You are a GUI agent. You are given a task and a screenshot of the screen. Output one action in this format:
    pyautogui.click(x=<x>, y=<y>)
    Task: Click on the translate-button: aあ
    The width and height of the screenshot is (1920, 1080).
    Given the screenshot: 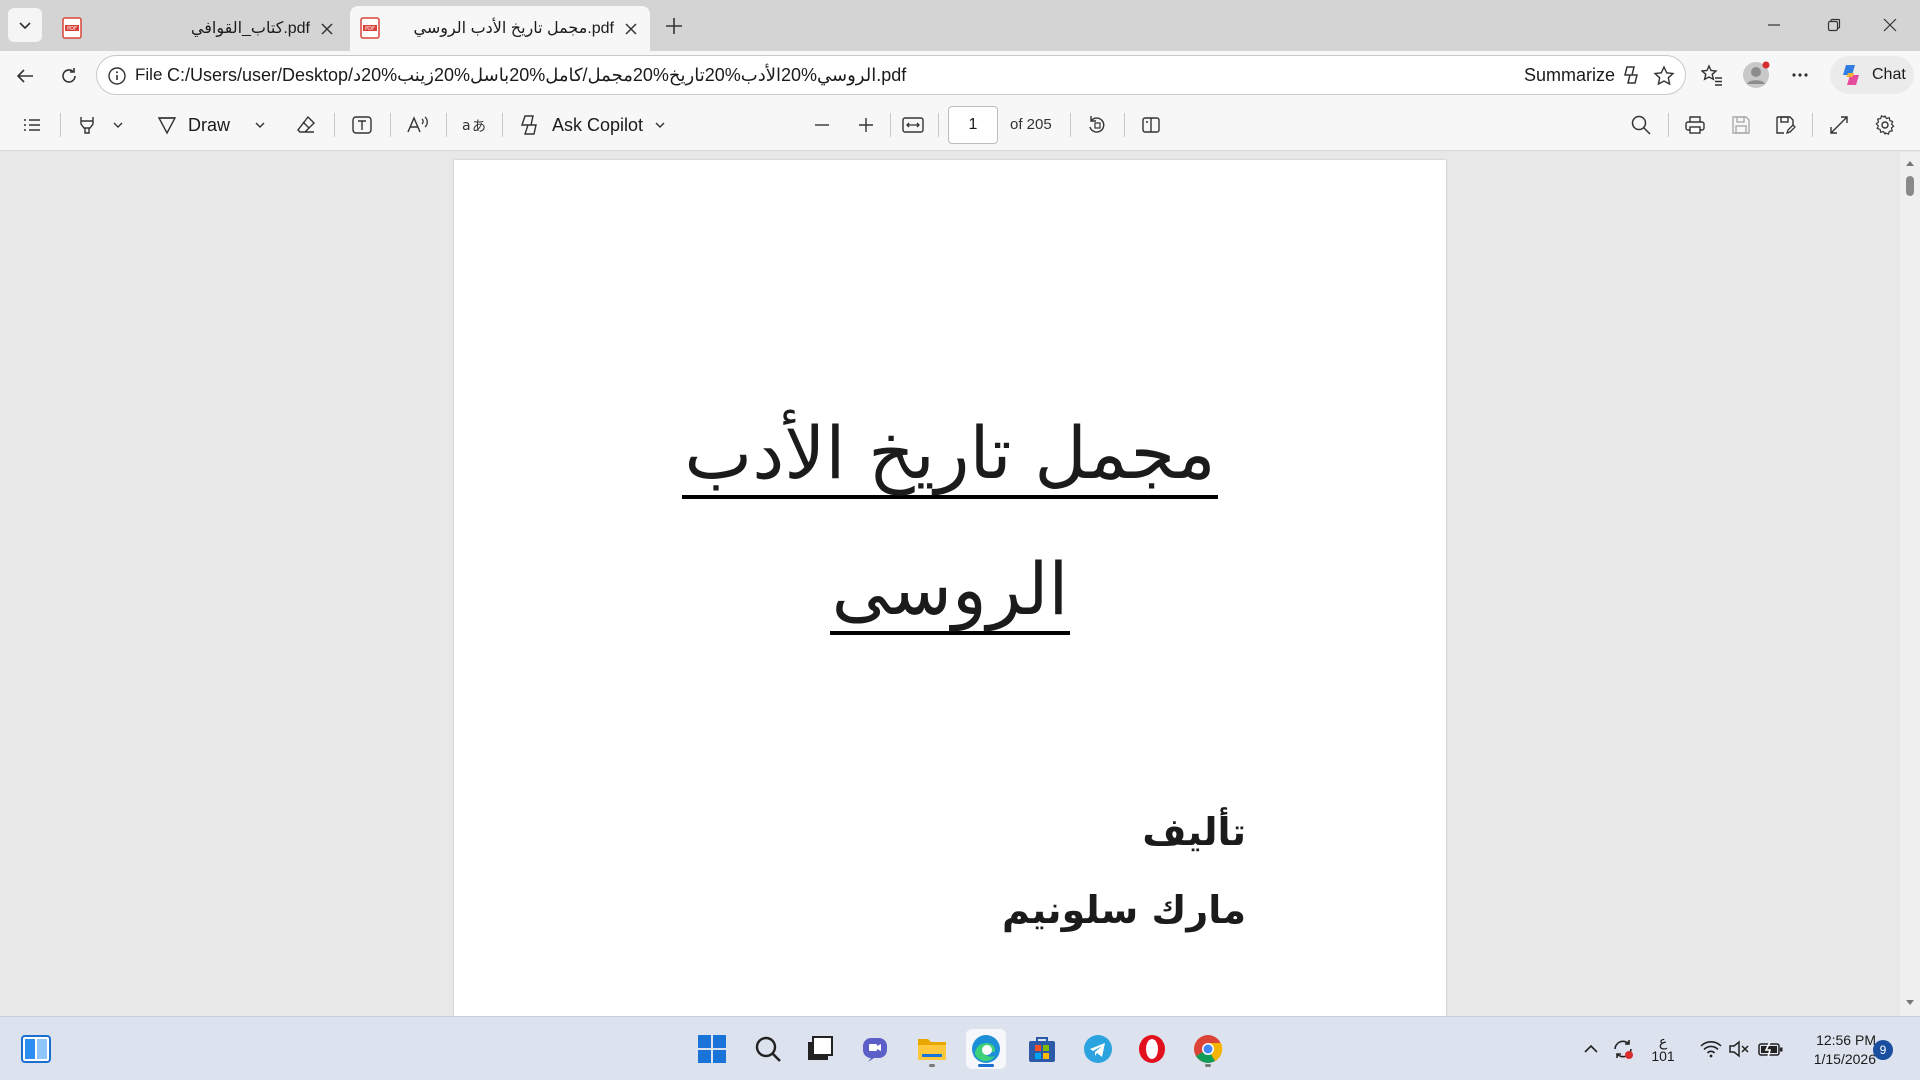 What is the action you would take?
    pyautogui.click(x=474, y=125)
    